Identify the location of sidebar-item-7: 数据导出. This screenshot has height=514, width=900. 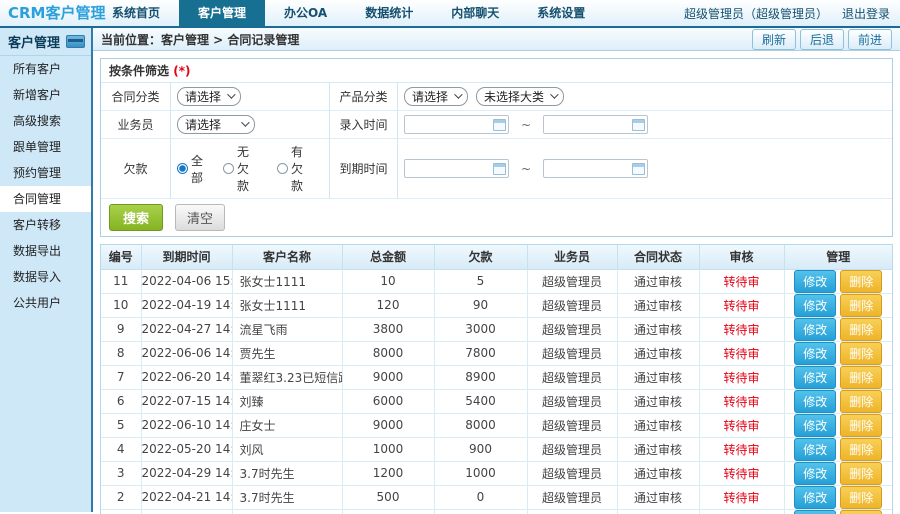
(45, 251).